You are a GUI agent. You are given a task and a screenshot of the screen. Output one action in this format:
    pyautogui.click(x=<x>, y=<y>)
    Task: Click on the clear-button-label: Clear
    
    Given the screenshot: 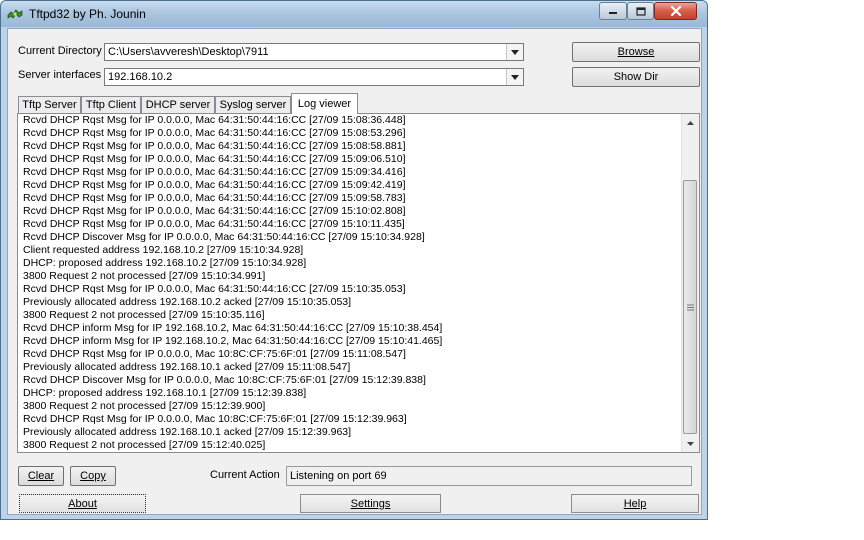 What is the action you would take?
    pyautogui.click(x=41, y=476)
    